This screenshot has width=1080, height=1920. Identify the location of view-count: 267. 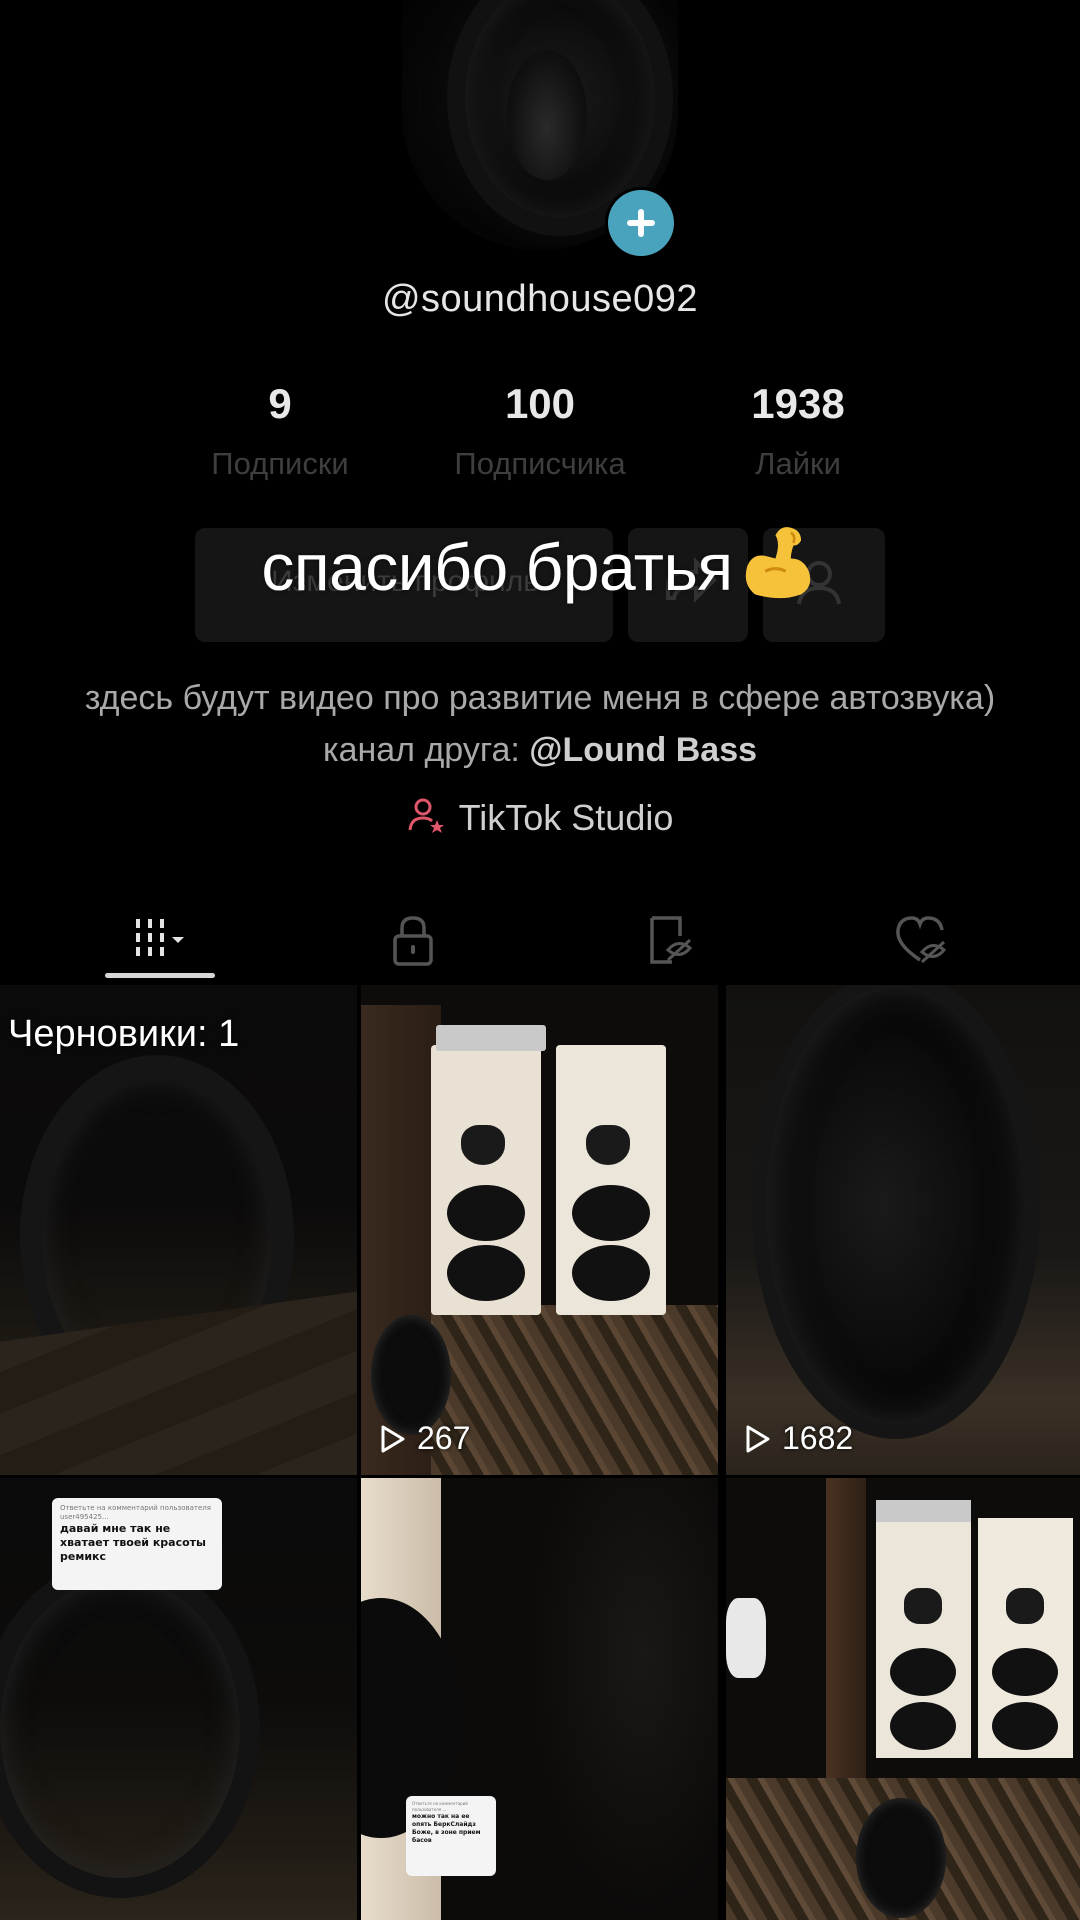
(424, 1438).